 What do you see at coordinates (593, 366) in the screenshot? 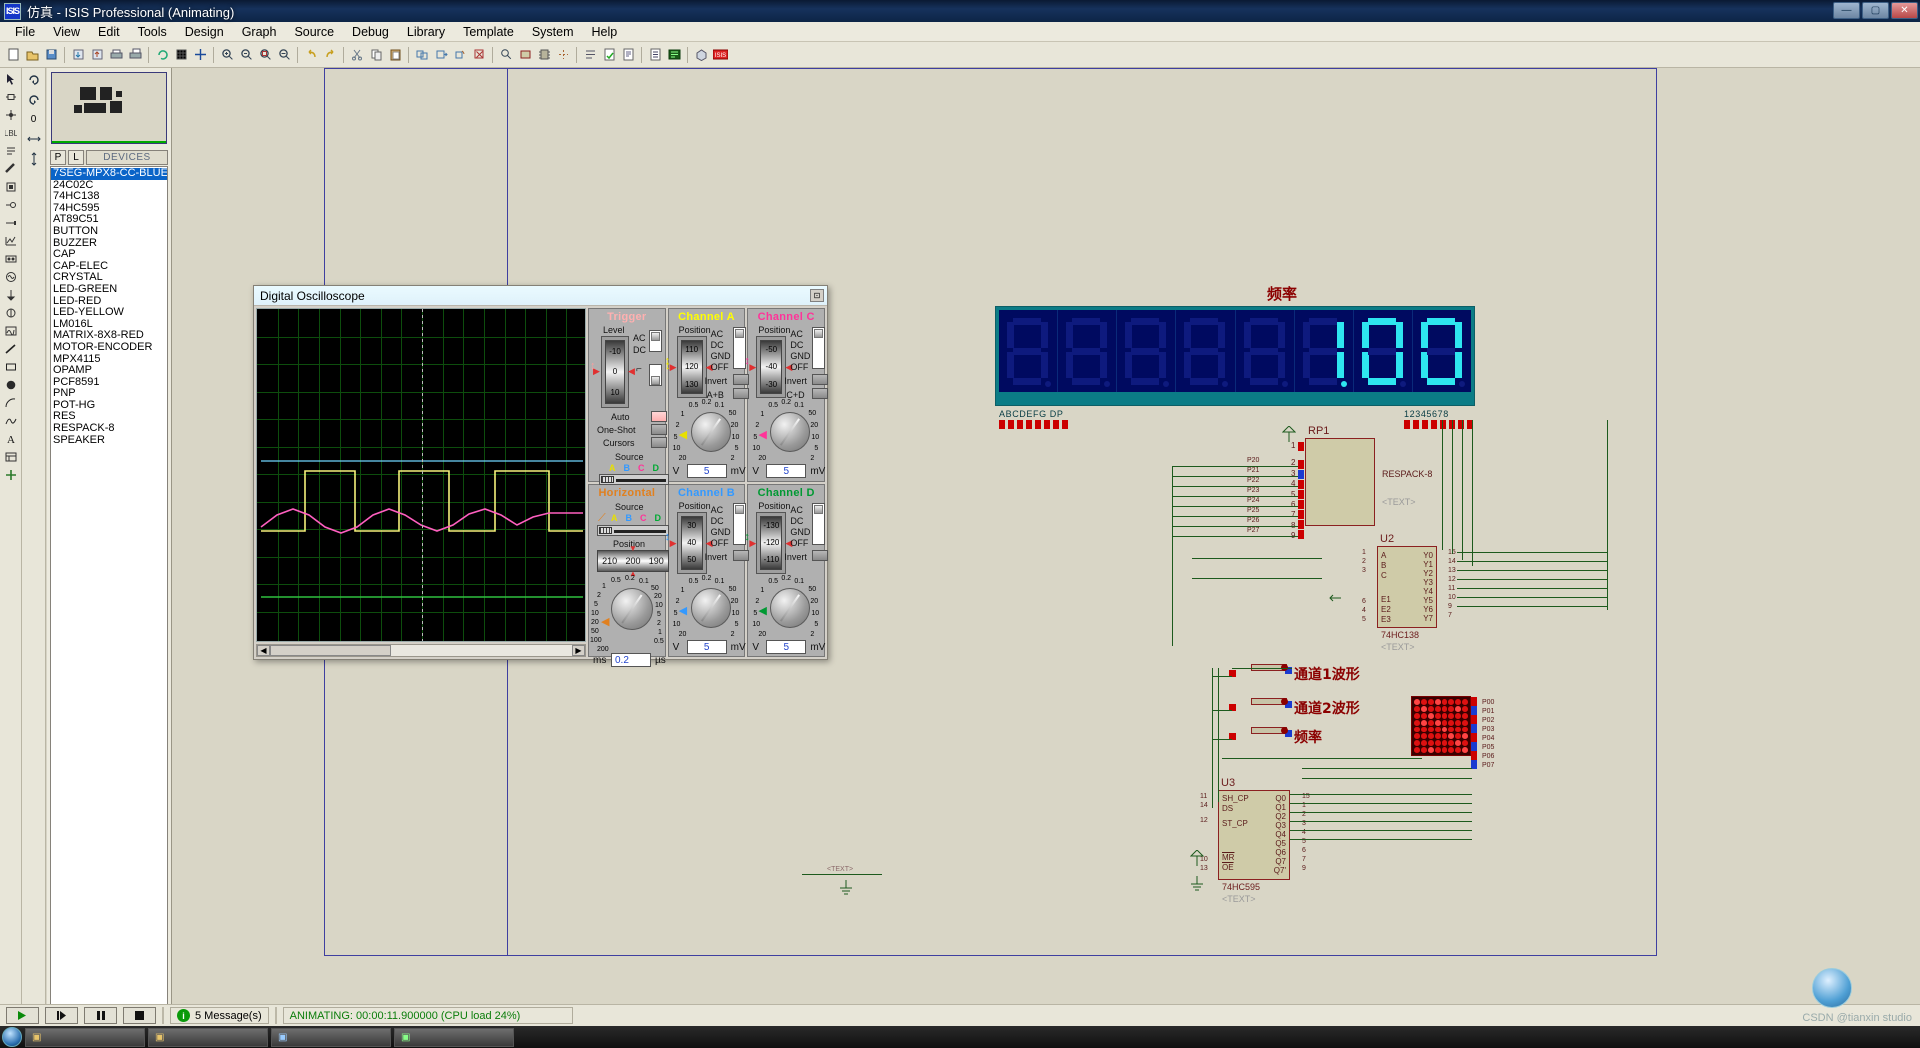
I see `trigger-level-updown-icon: ↕` at bounding box center [593, 366].